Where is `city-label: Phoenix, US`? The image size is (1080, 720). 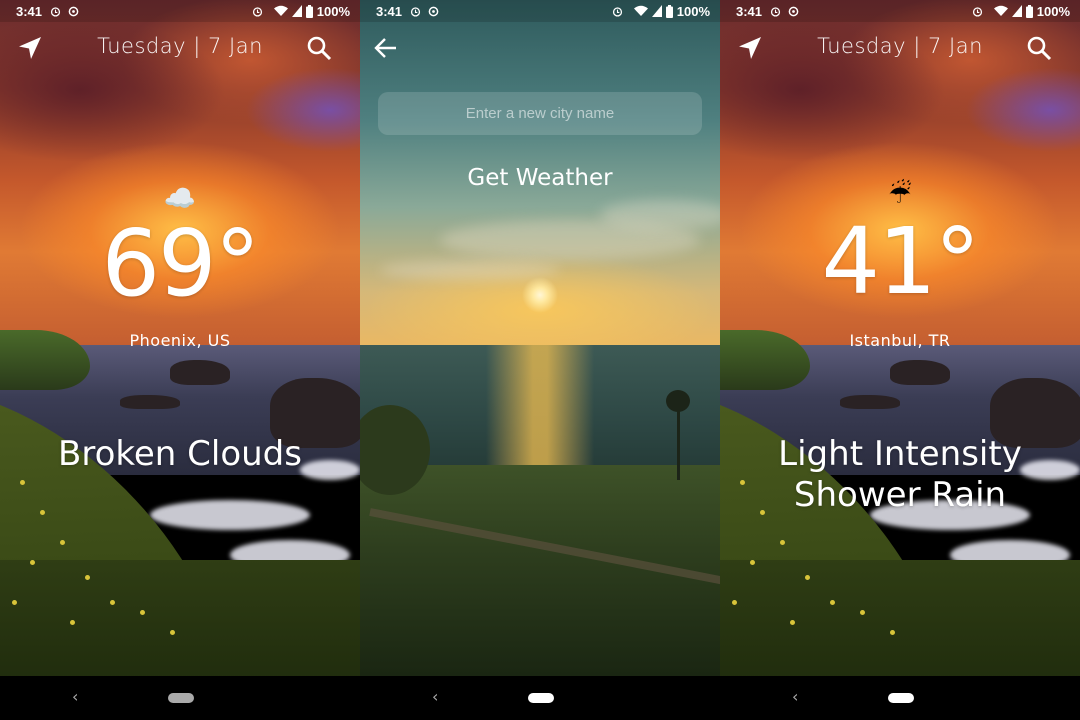 city-label: Phoenix, US is located at coordinates (180, 340).